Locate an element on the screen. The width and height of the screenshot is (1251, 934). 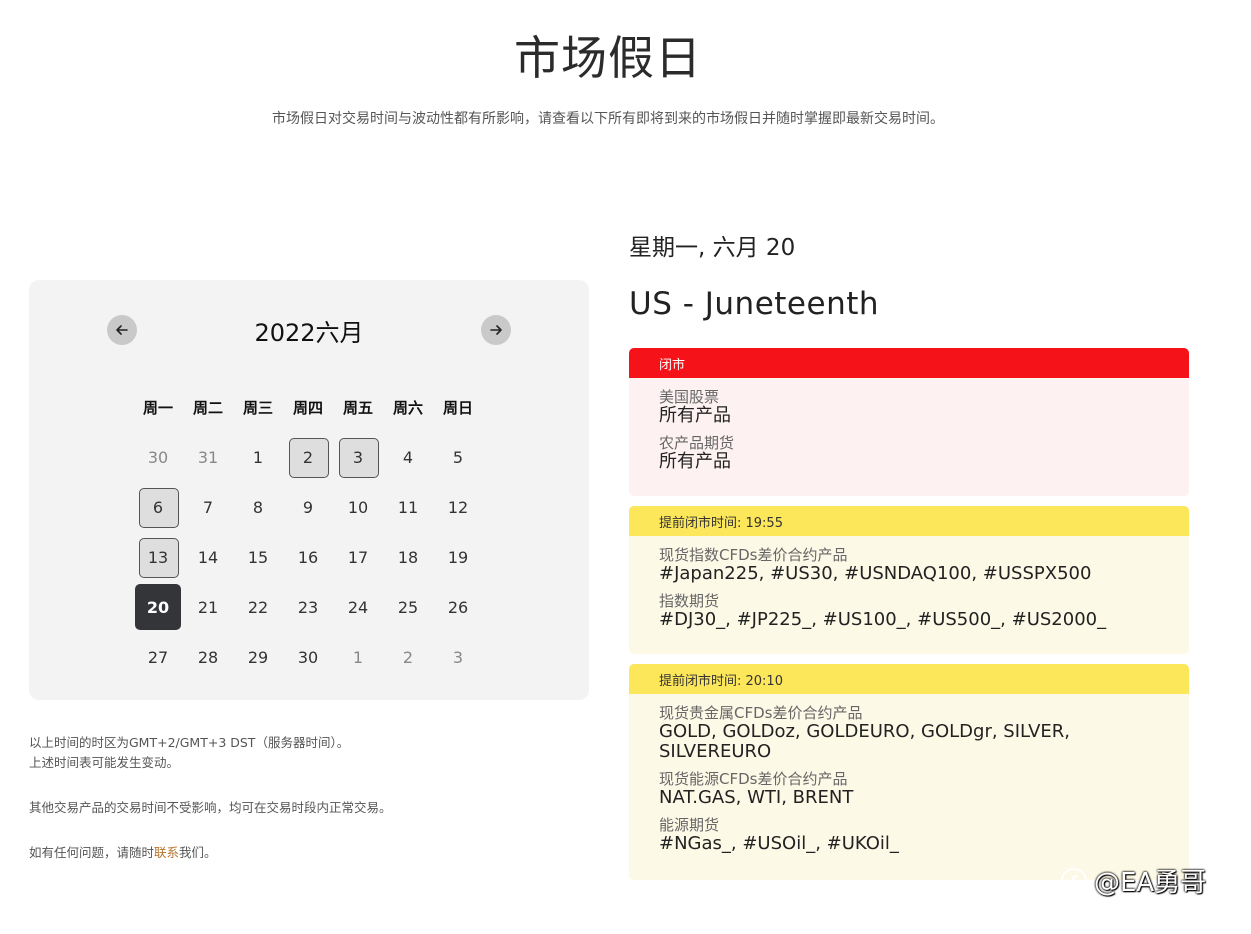
calendar-day-number: 3 is located at coordinates (458, 657).